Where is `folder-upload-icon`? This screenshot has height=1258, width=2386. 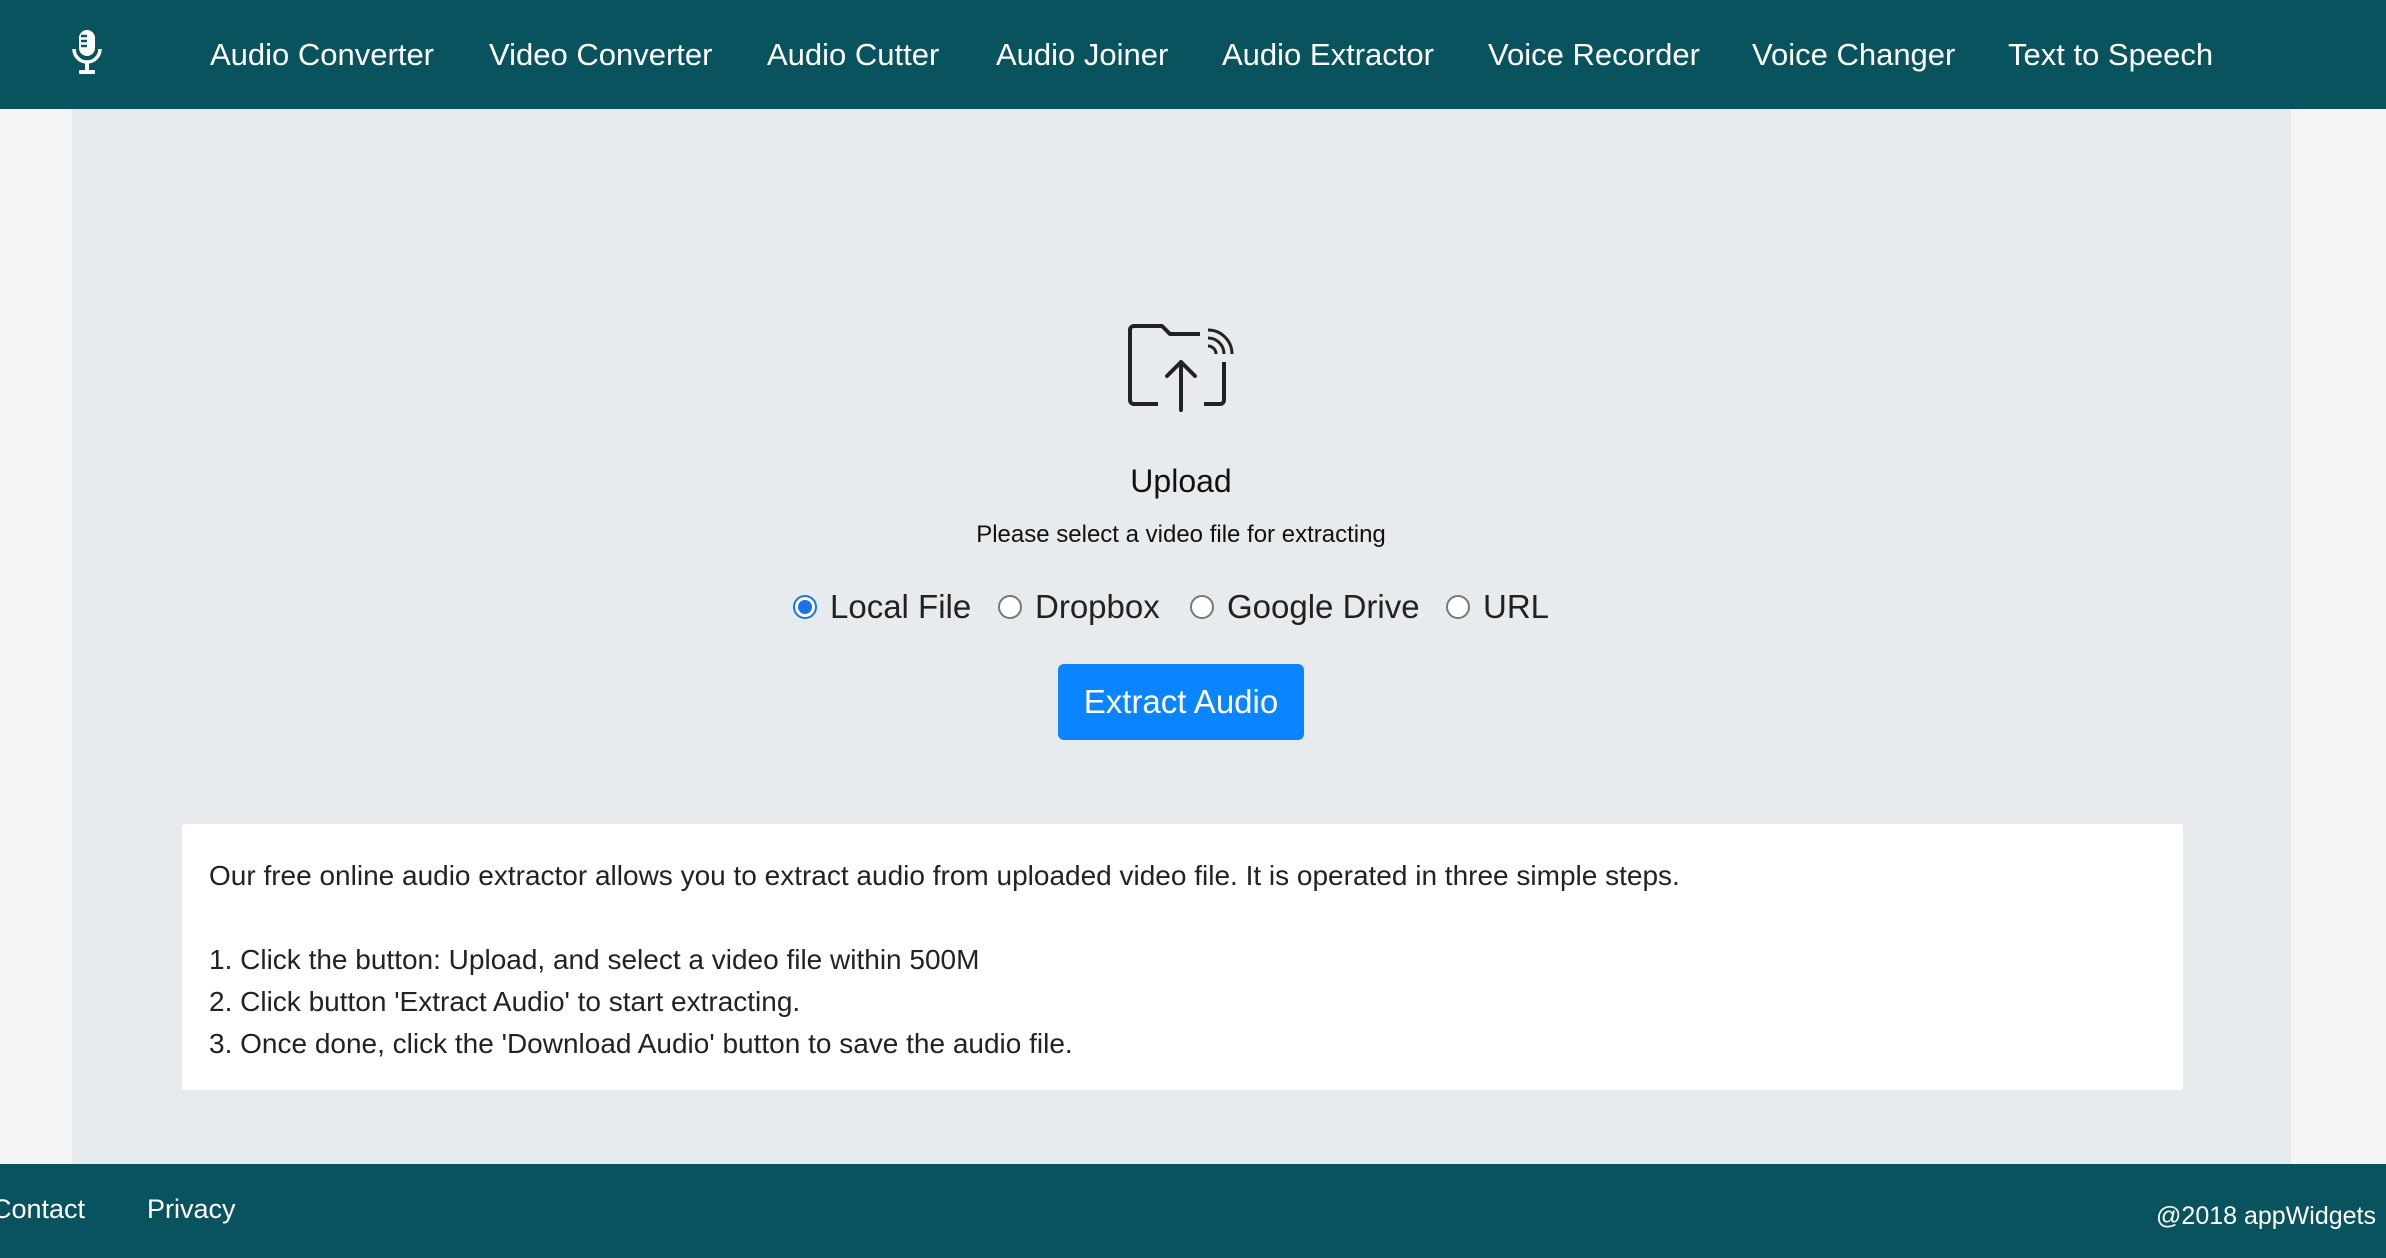 folder-upload-icon is located at coordinates (1181, 367).